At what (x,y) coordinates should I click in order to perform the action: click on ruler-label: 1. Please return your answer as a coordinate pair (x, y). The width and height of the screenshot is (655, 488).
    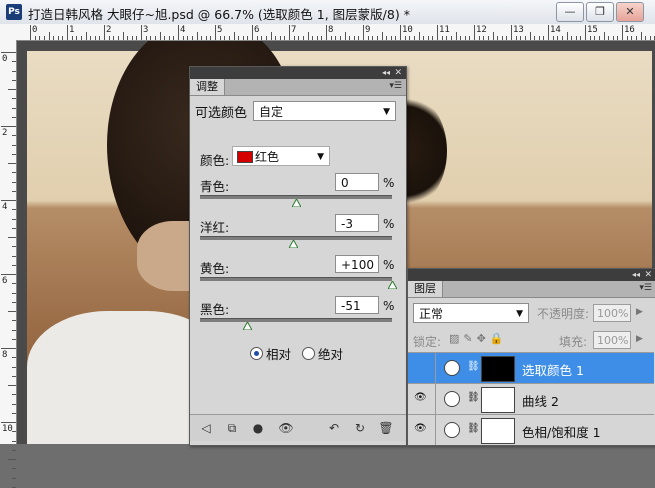
    Looking at the image, I should click on (72, 30).